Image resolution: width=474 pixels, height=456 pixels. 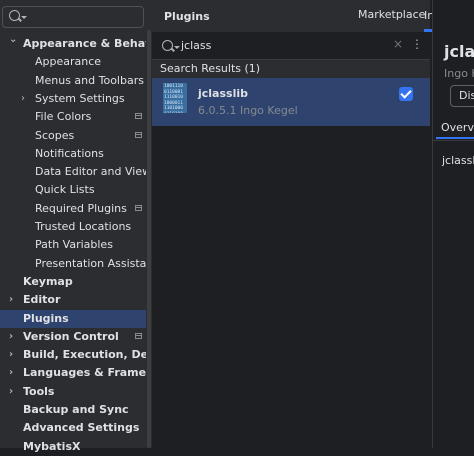 I want to click on sidebar-item-label: Scopes, so click(x=55, y=135).